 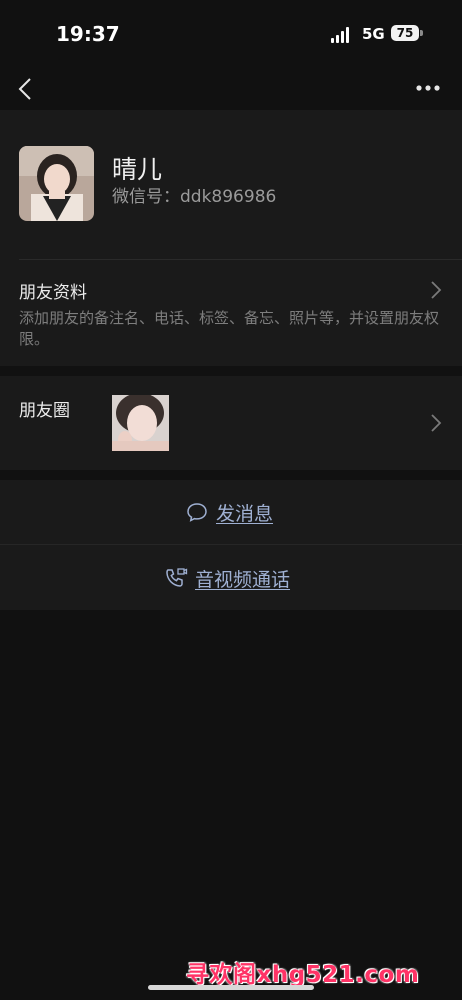 What do you see at coordinates (177, 577) in the screenshot?
I see `phone-video-icon` at bounding box center [177, 577].